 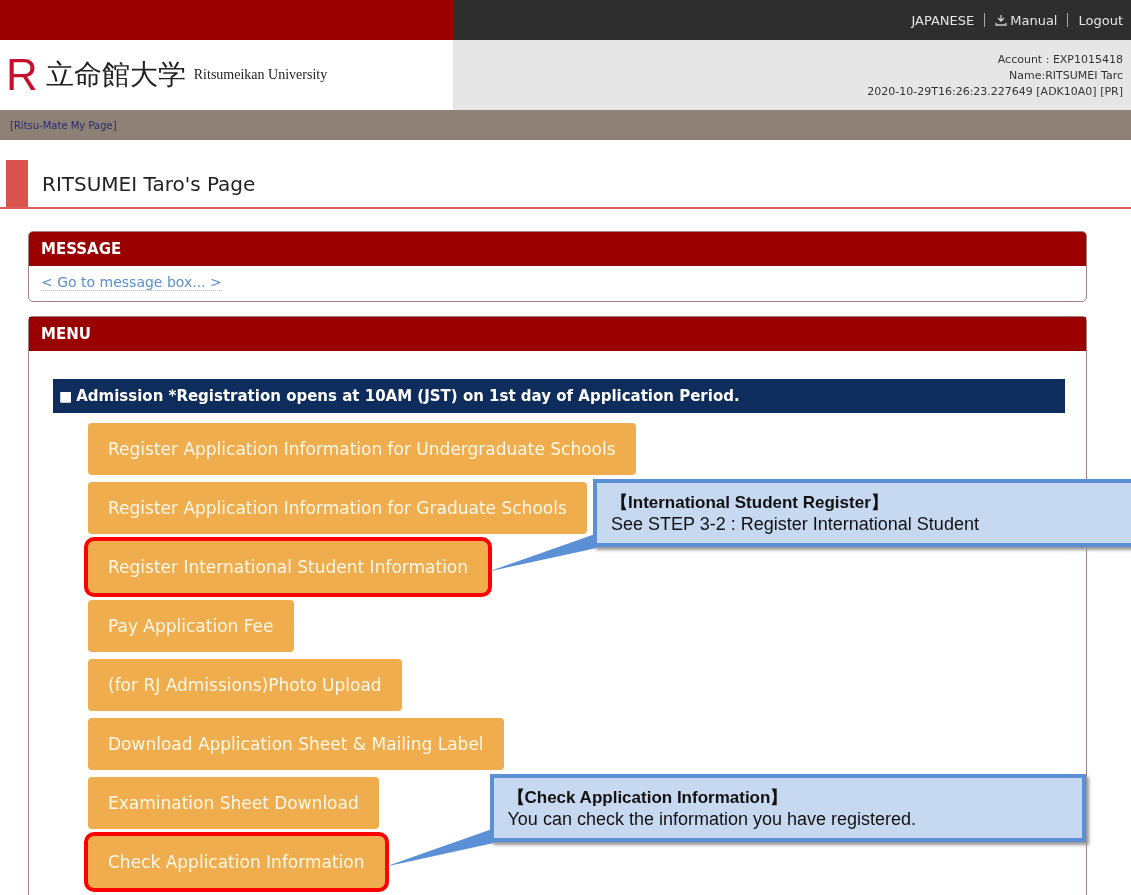 What do you see at coordinates (750, 503) in the screenshot?
I see `callout-title: 【International Student Register】` at bounding box center [750, 503].